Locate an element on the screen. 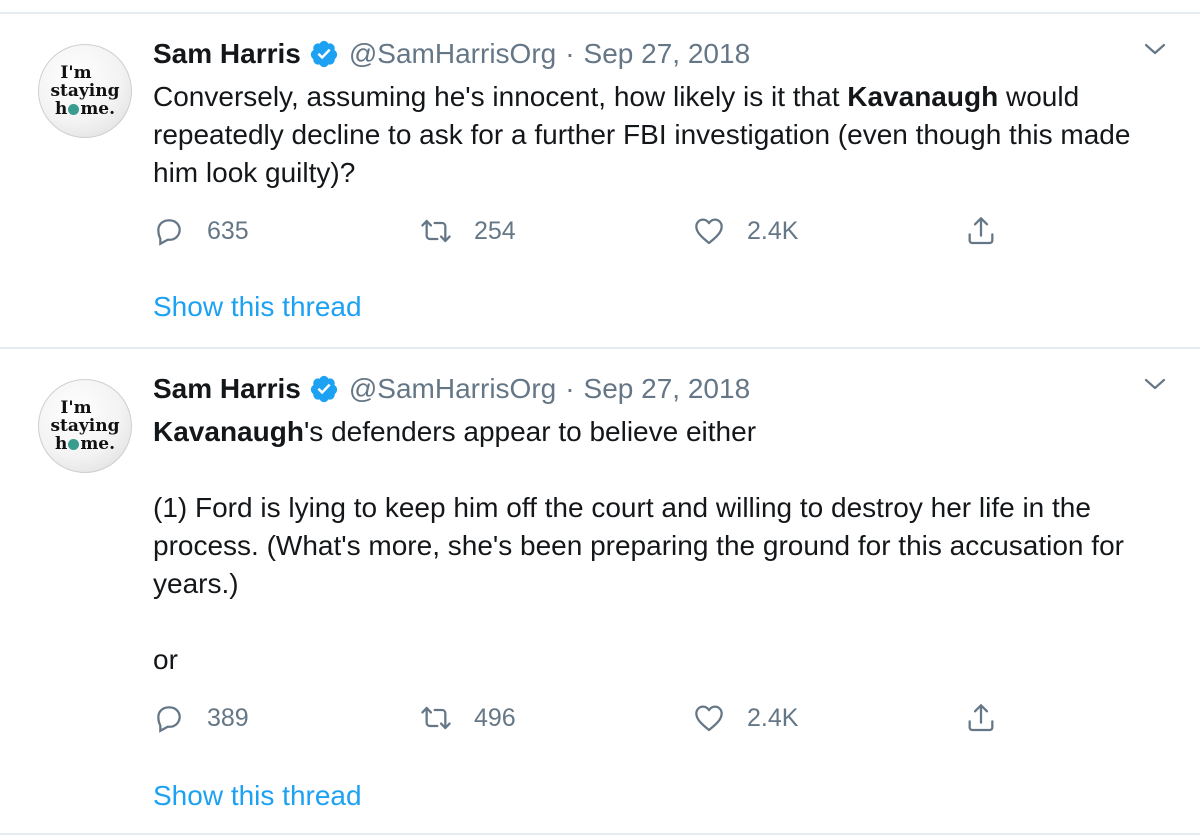 This screenshot has width=1200, height=839. reply-button: 635 is located at coordinates (201, 231).